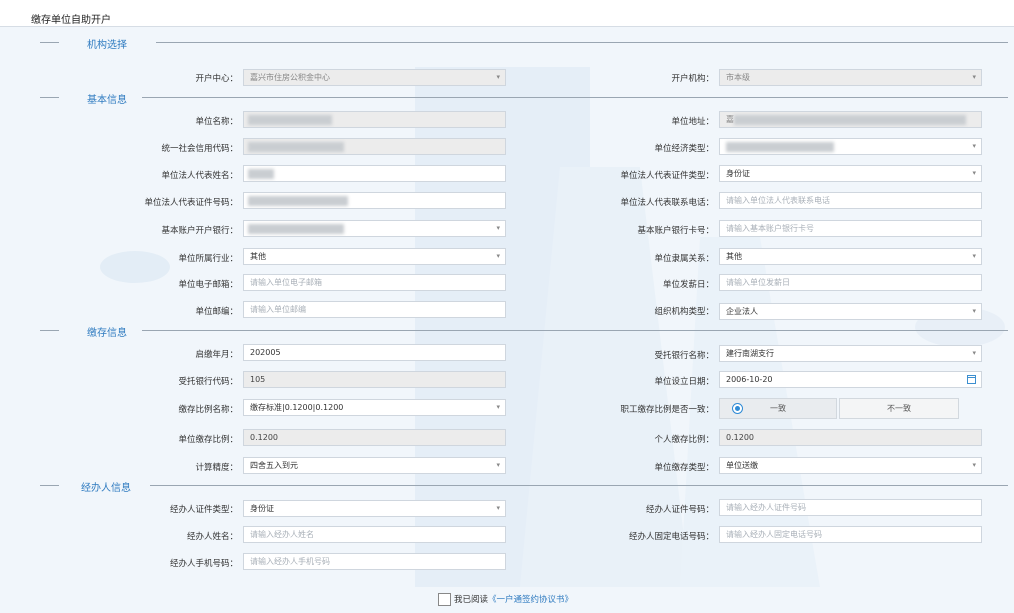 Image resolution: width=1014 pixels, height=613 pixels. What do you see at coordinates (107, 100) in the screenshot?
I see `section-title: 基本信息` at bounding box center [107, 100].